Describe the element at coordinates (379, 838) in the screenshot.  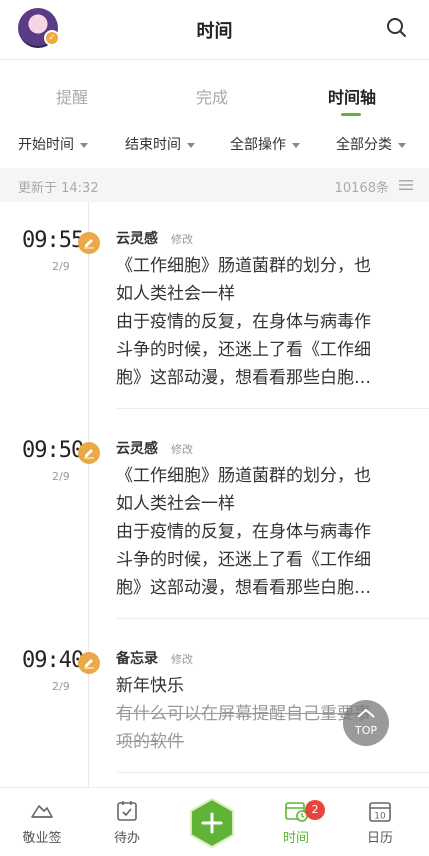
I see `nav-label: 日历` at that location.